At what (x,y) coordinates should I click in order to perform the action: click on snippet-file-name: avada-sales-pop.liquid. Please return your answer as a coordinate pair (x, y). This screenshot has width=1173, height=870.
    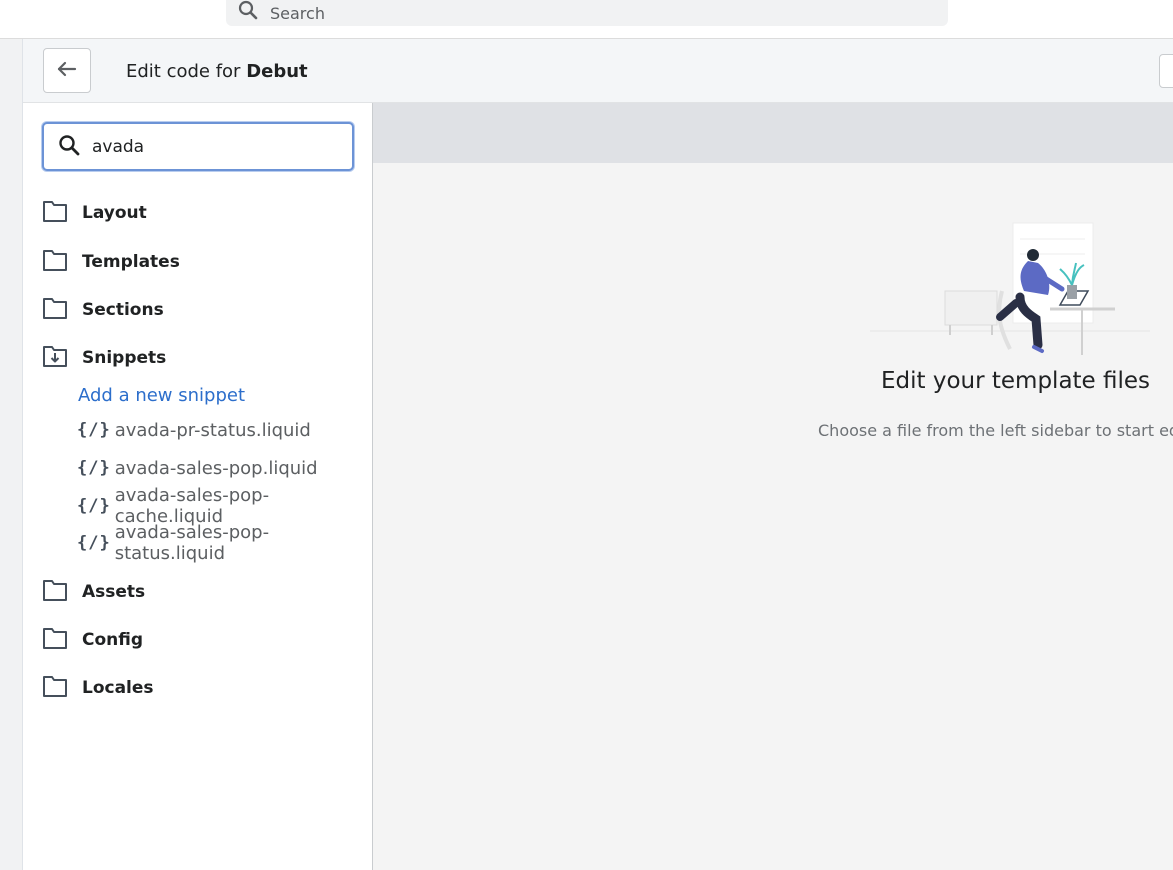
    Looking at the image, I should click on (216, 468).